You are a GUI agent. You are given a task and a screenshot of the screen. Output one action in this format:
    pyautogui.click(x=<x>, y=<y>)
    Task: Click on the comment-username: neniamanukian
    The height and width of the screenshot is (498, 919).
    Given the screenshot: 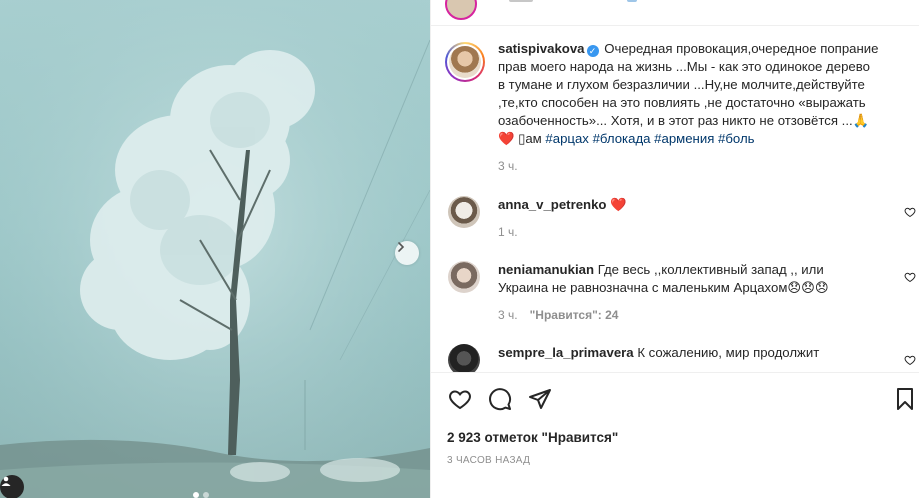 What is the action you would take?
    pyautogui.click(x=546, y=269)
    